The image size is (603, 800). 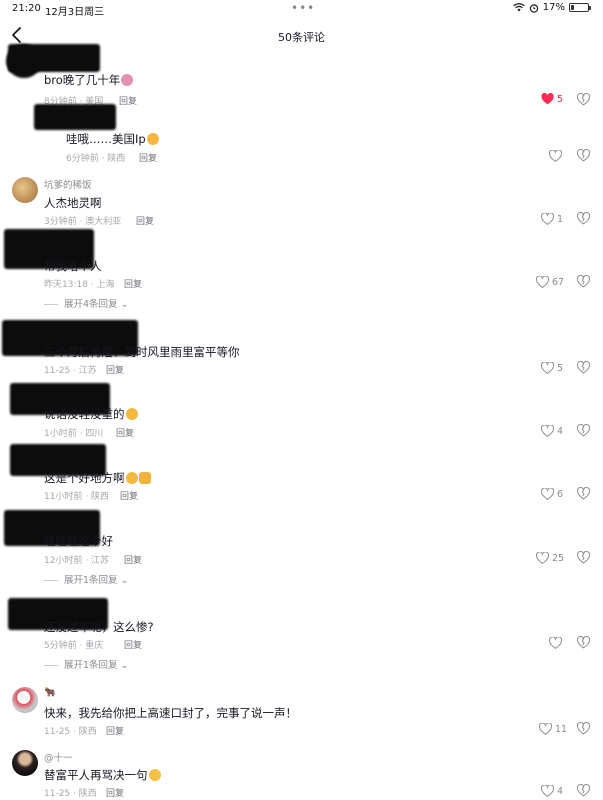 What do you see at coordinates (154, 775) in the screenshot?
I see `flushed-emoji` at bounding box center [154, 775].